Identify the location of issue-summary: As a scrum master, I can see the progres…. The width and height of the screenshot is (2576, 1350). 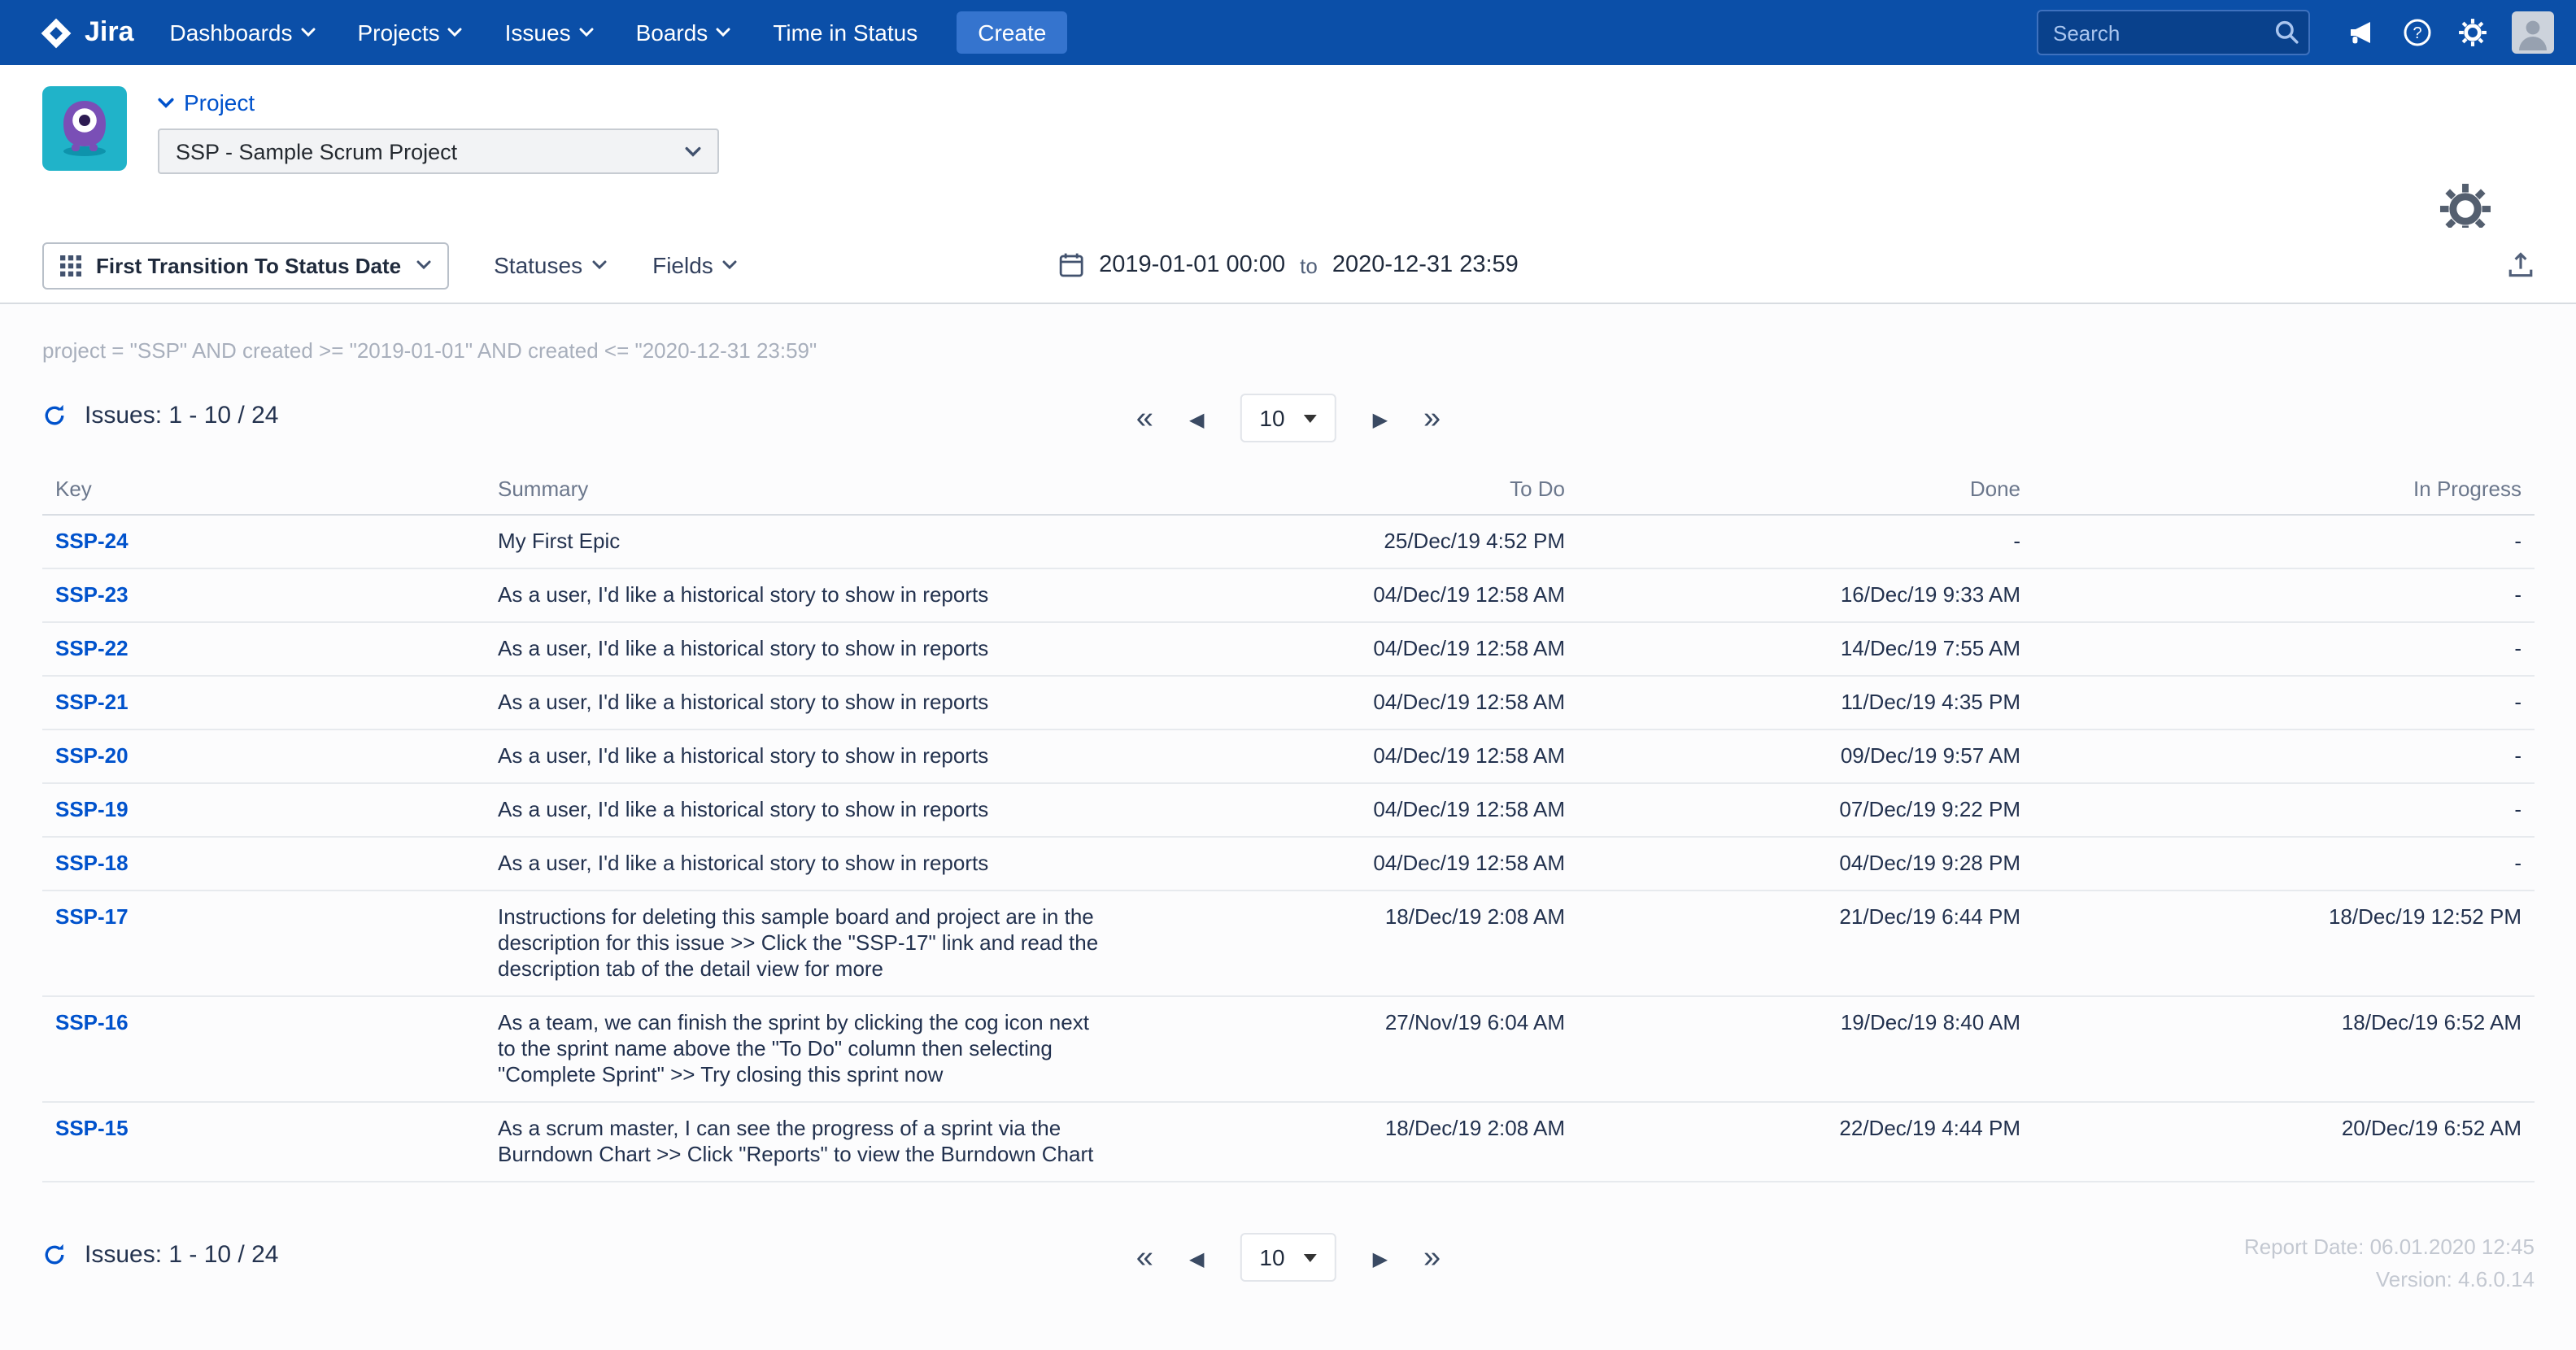
(803, 1142).